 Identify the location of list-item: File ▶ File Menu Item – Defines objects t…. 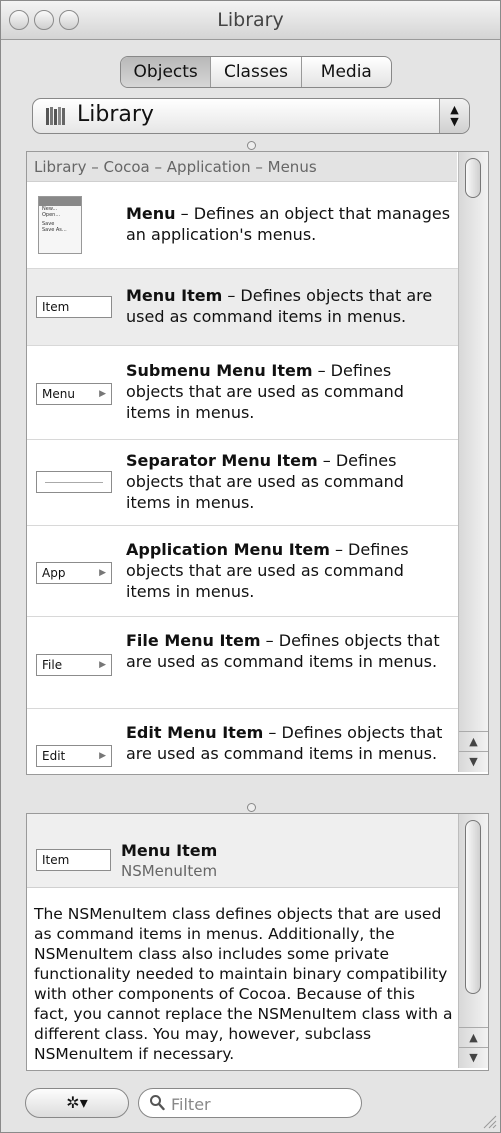
(242, 663).